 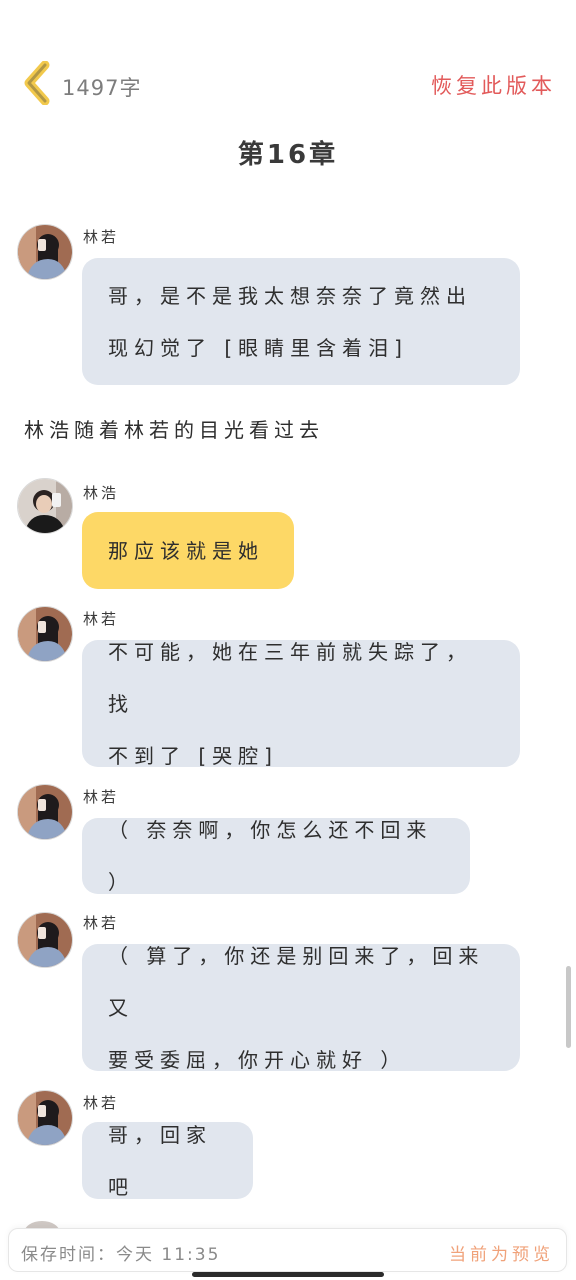 I want to click on word-count: 1497字, so click(x=102, y=88).